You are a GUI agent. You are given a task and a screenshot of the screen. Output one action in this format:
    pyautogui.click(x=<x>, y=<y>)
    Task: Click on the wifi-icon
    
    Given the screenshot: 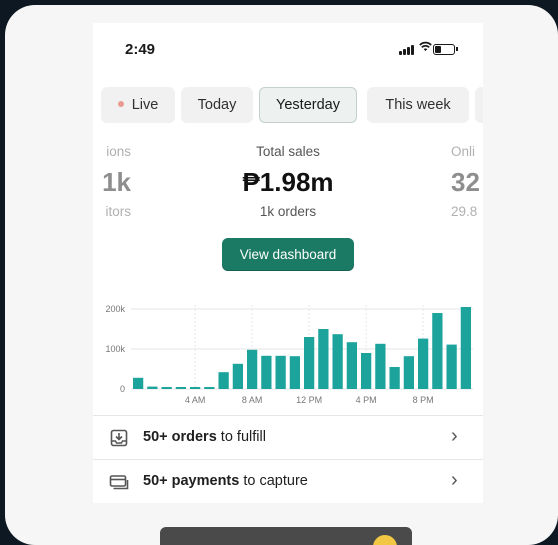 What is the action you would take?
    pyautogui.click(x=425, y=47)
    